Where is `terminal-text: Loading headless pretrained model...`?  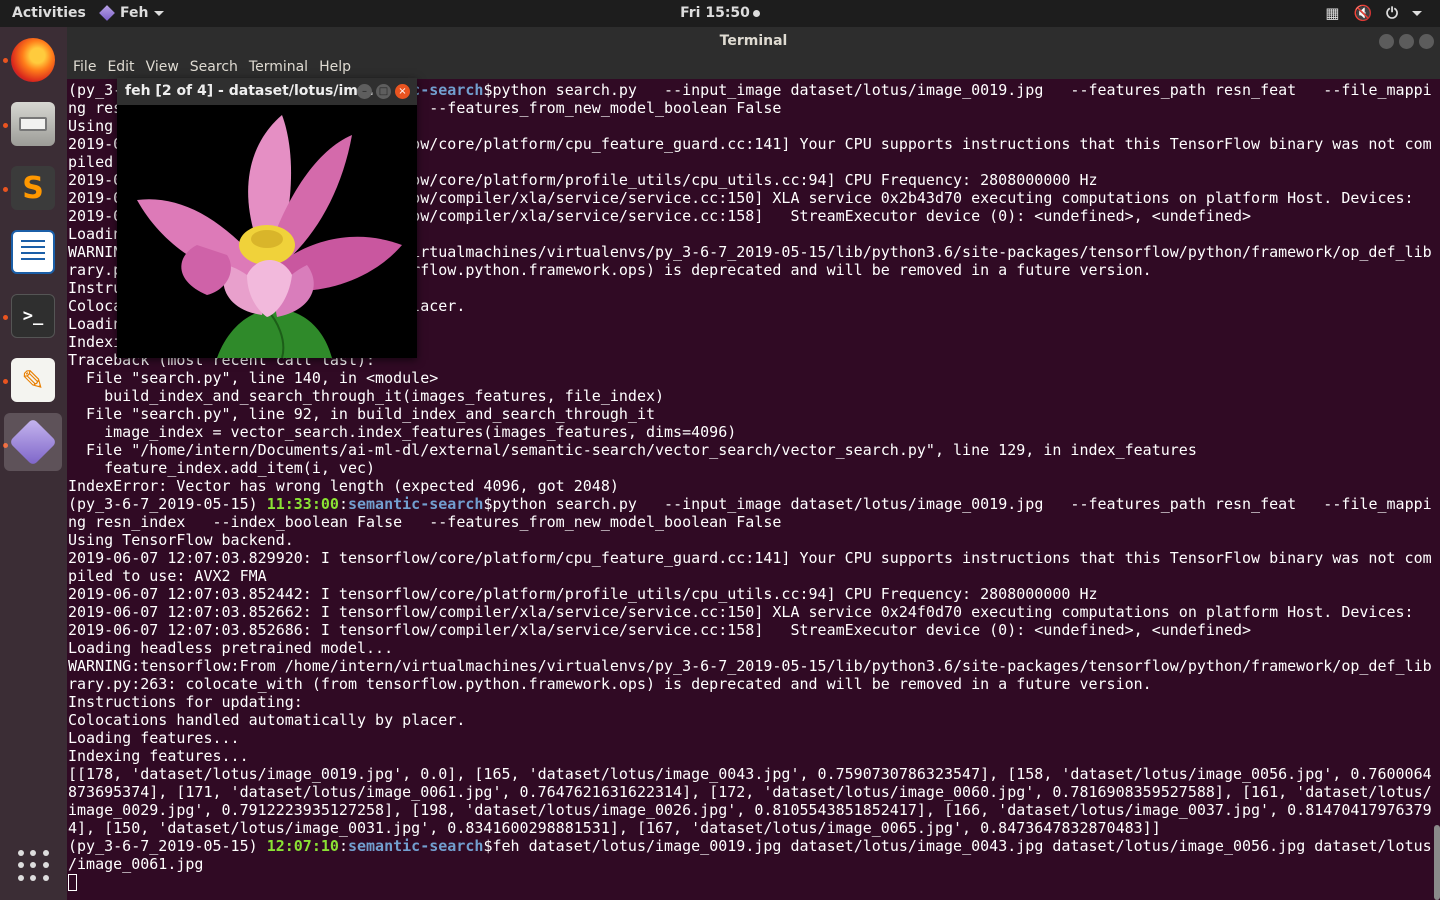 terminal-text: Loading headless pretrained model... is located at coordinates (231, 648).